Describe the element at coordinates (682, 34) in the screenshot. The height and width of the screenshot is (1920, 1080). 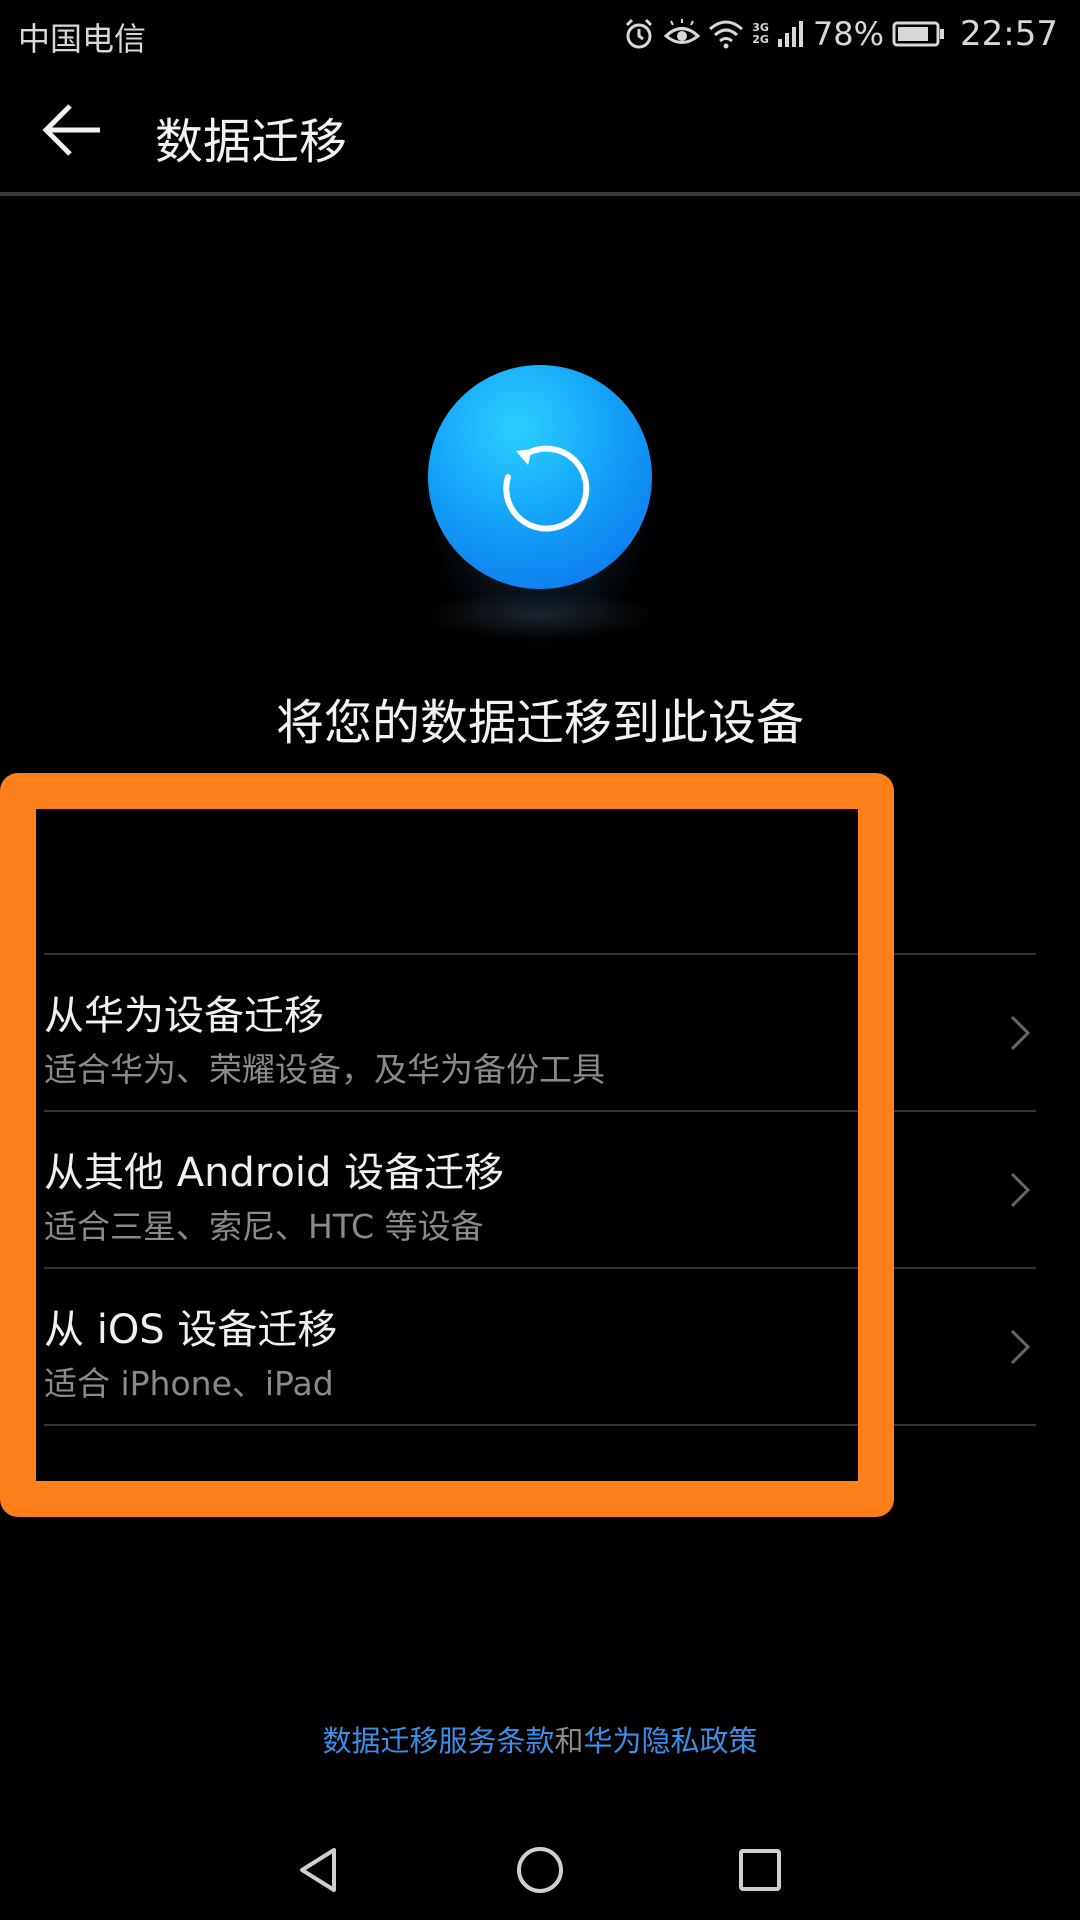
I see `eye-comfort-icon` at that location.